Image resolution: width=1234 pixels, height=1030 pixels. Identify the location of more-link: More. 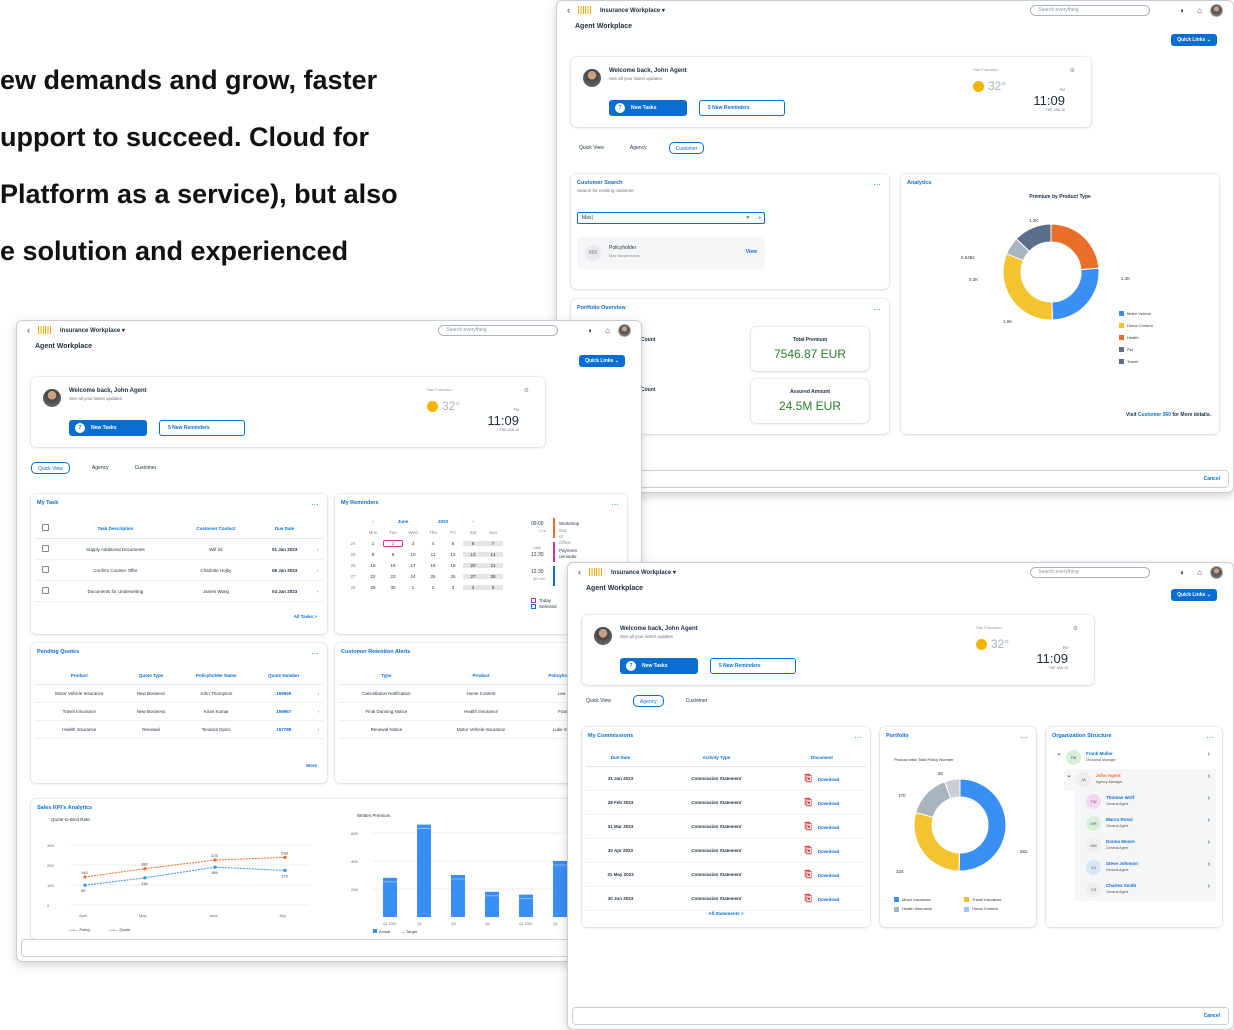
(311, 765).